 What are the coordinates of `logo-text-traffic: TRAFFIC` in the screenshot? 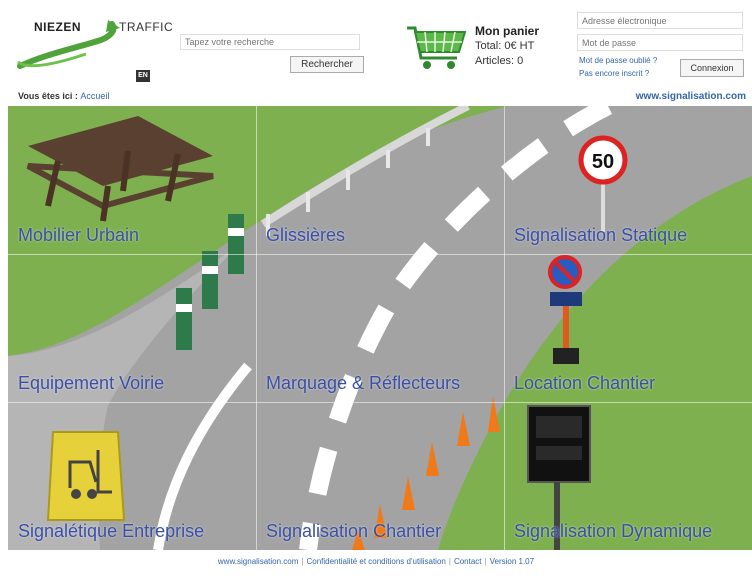 It's located at (146, 27).